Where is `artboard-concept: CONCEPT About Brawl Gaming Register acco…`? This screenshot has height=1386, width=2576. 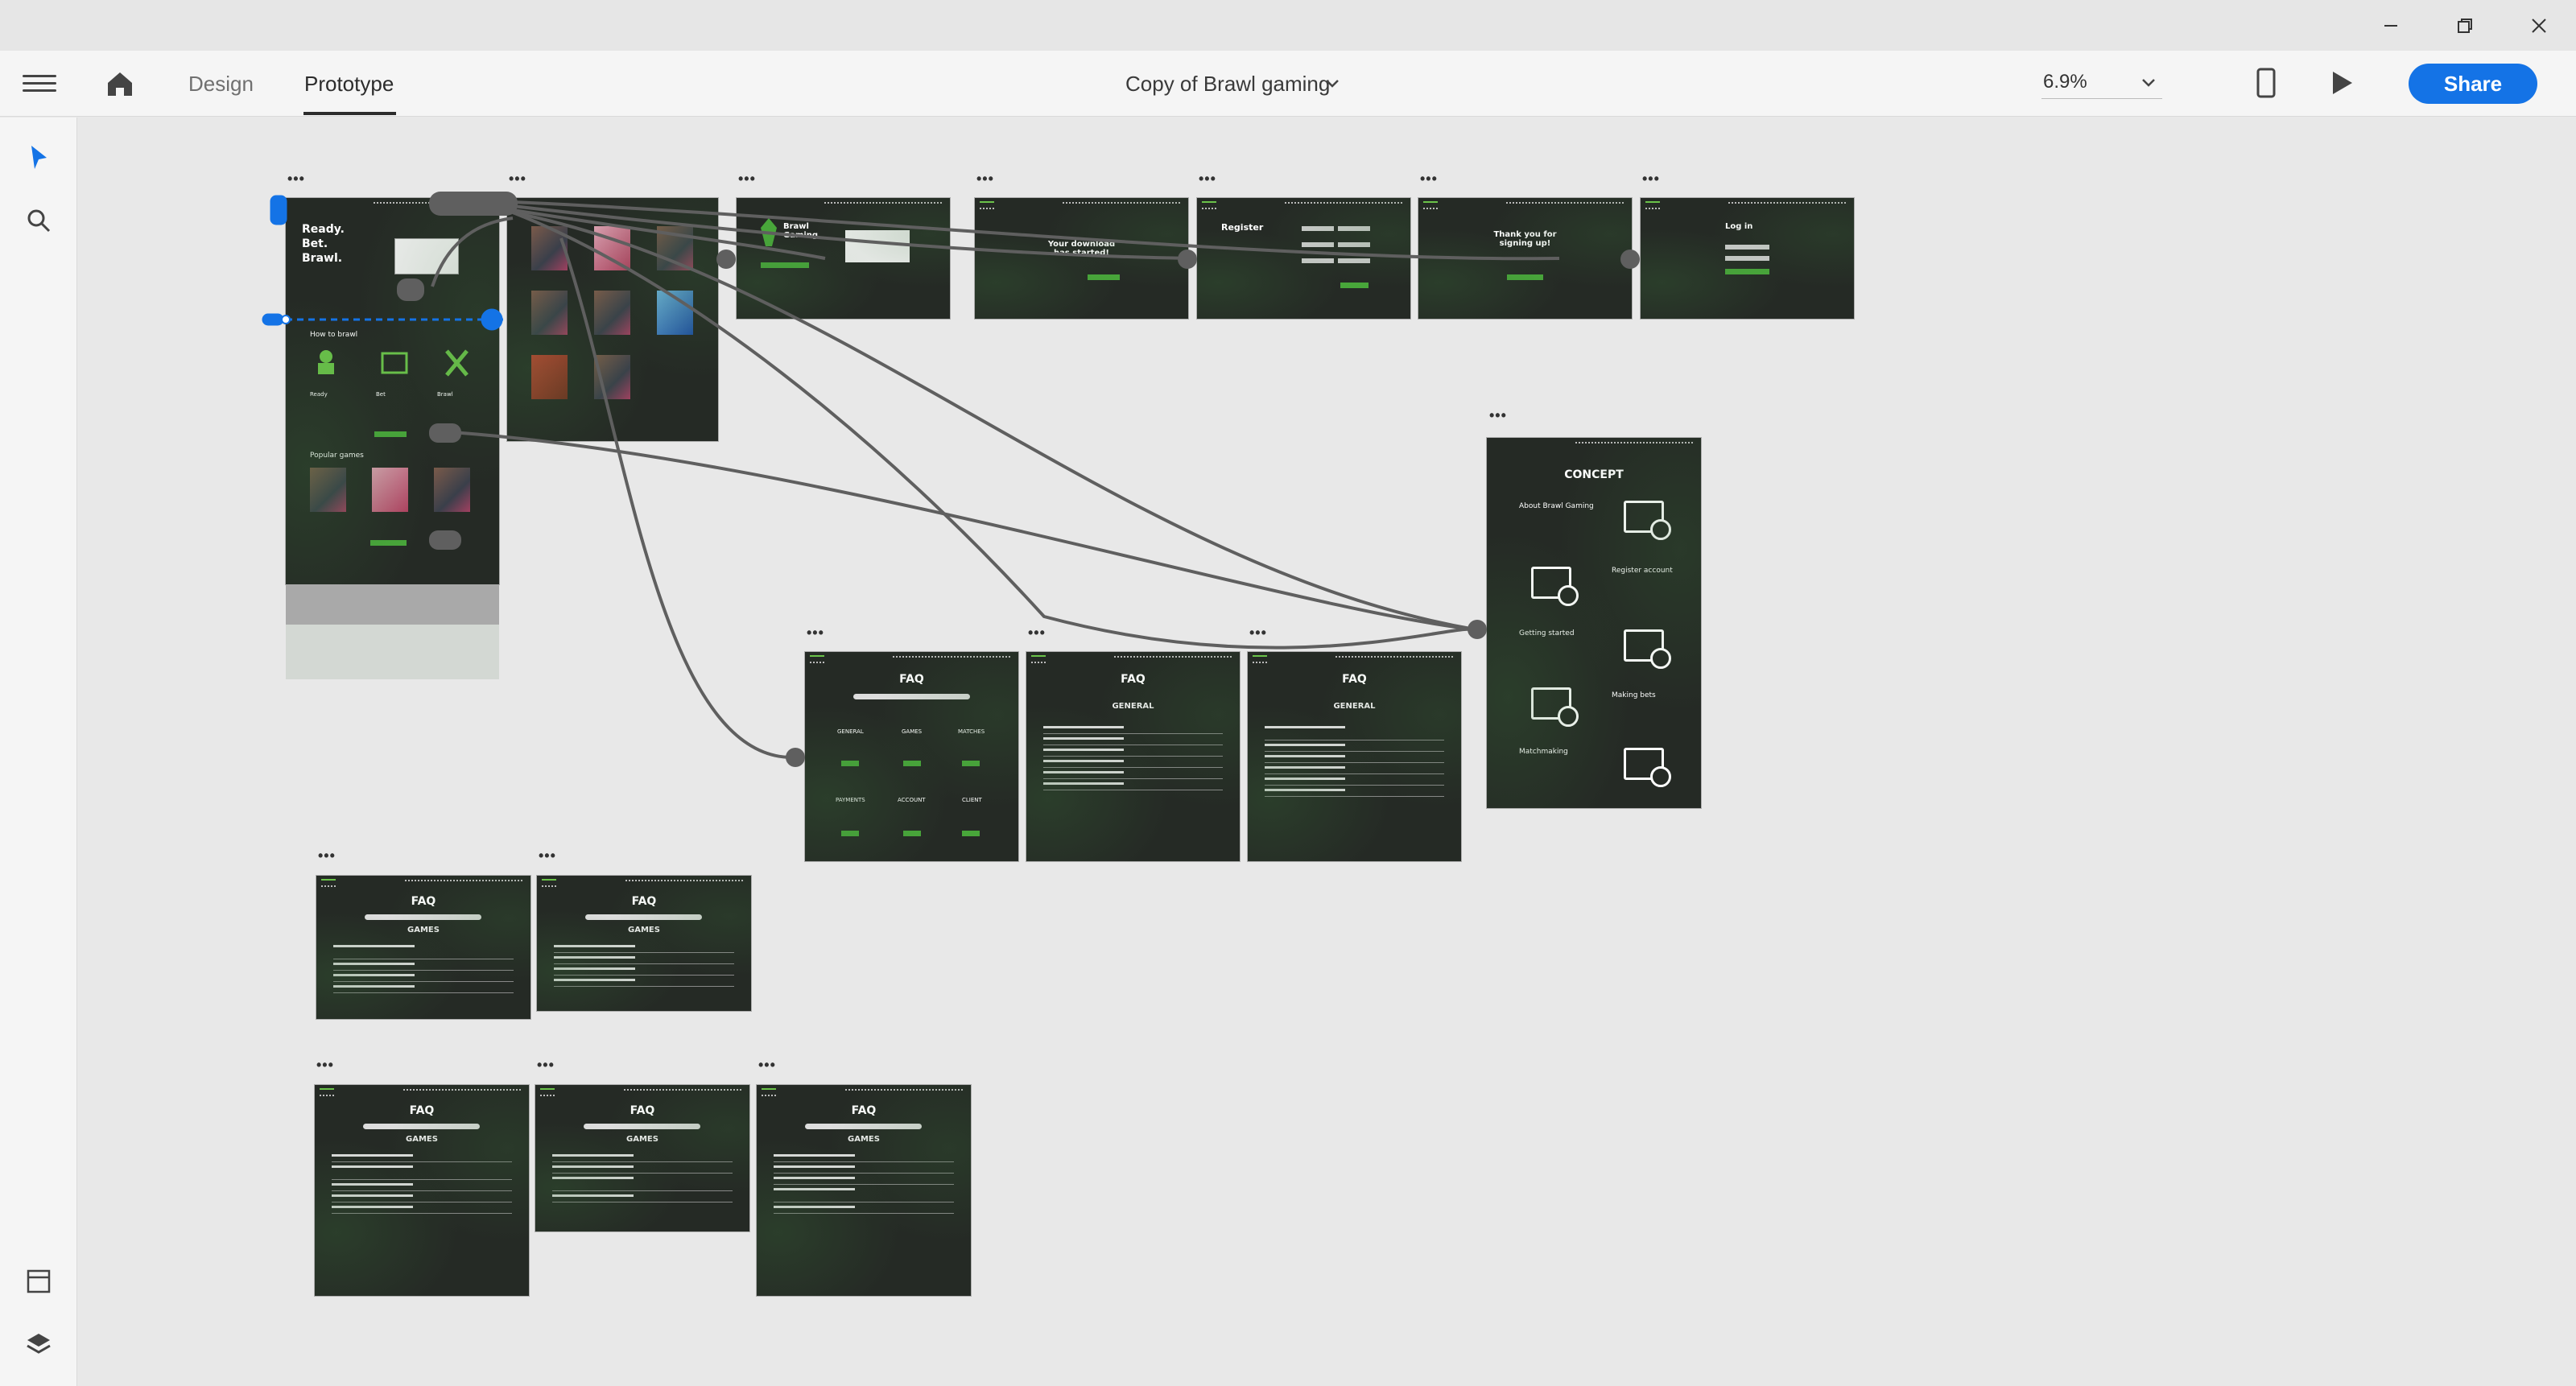
artboard-concept: CONCEPT About Brawl Gaming Register acco… is located at coordinates (1594, 623).